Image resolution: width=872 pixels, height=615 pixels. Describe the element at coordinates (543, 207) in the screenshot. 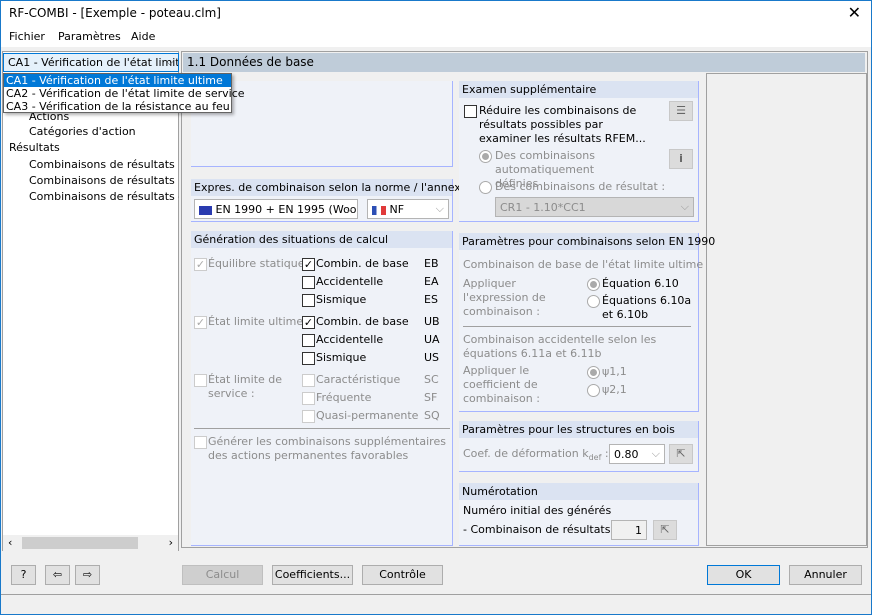

I see `result-select-value: CR1 - 1.10*CC1` at that location.